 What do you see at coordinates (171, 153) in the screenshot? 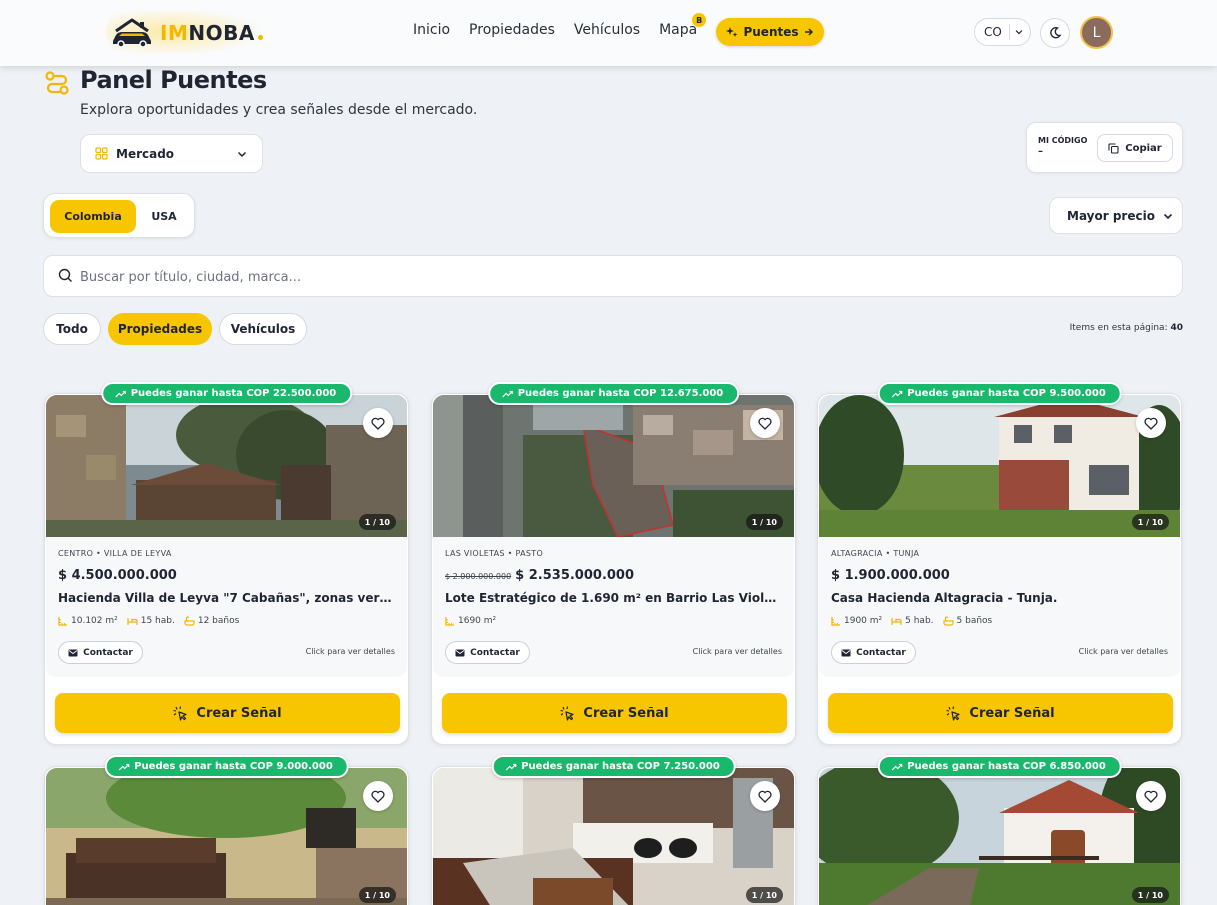
I see `mercado-dropdown: Mercado` at bounding box center [171, 153].